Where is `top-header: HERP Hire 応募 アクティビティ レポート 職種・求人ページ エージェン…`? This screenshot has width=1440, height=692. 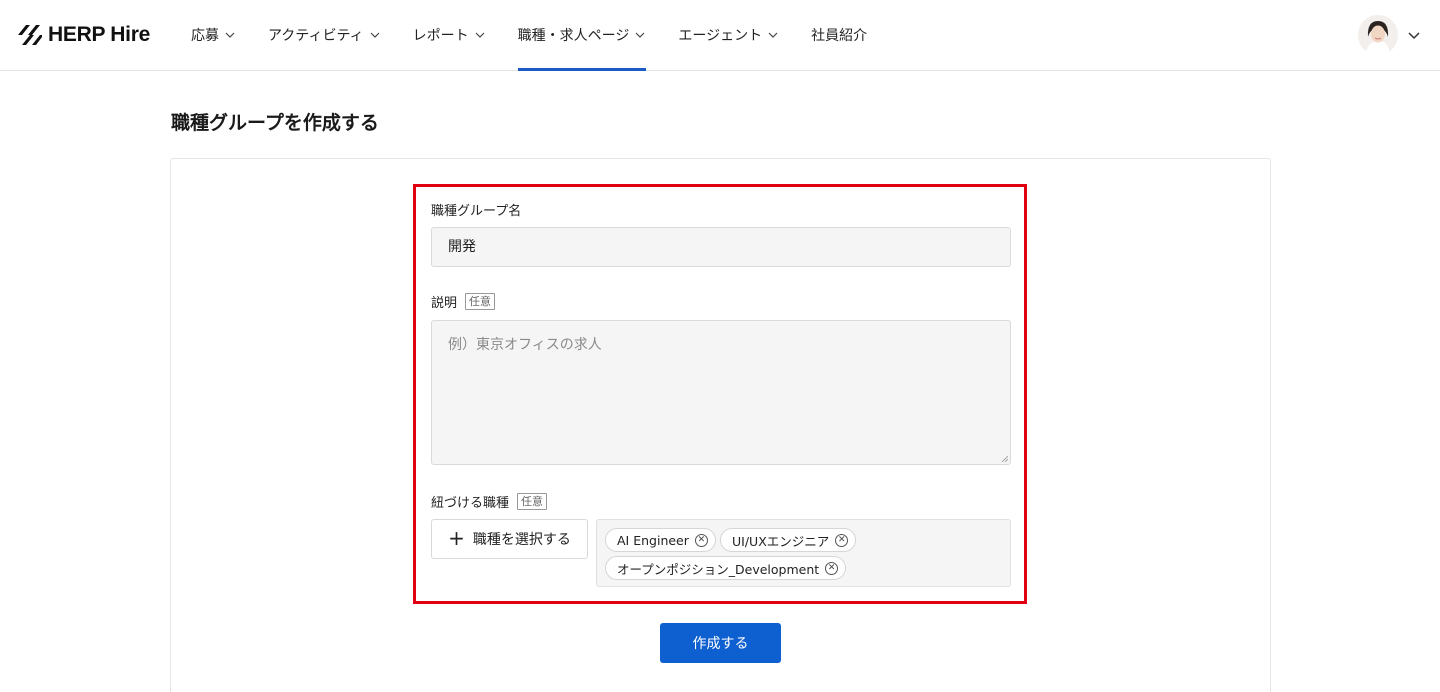
top-header: HERP Hire 応募 アクティビティ レポート 職種・求人ページ エージェン… is located at coordinates (720, 35).